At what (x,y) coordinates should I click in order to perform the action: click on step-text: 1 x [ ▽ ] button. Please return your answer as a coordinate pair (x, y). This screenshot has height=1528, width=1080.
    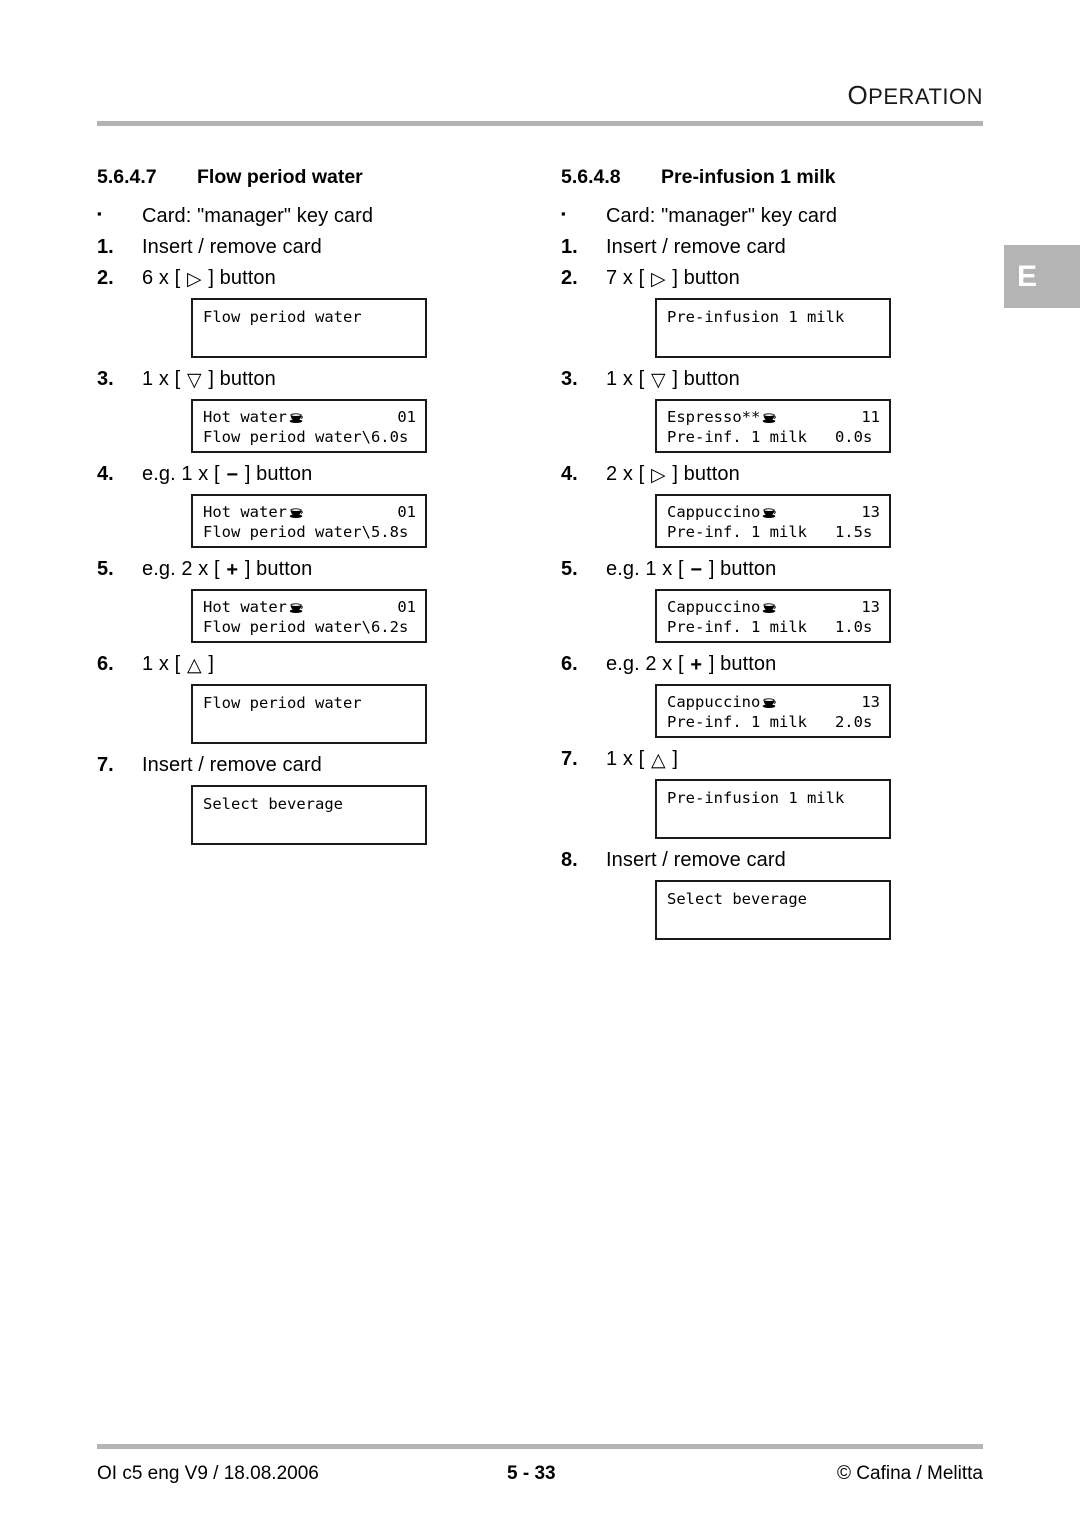
    Looking at the image, I should click on (209, 379).